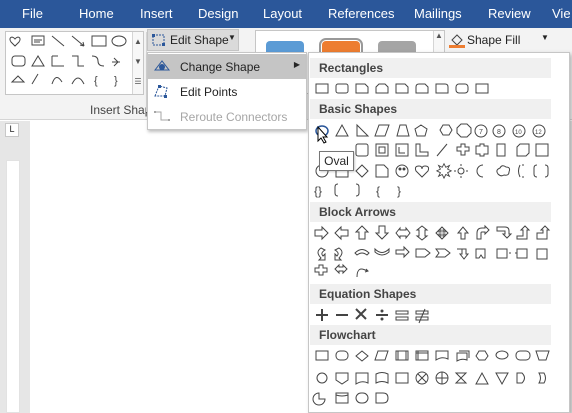 This screenshot has width=572, height=413. I want to click on tab-view: Vie, so click(561, 14).